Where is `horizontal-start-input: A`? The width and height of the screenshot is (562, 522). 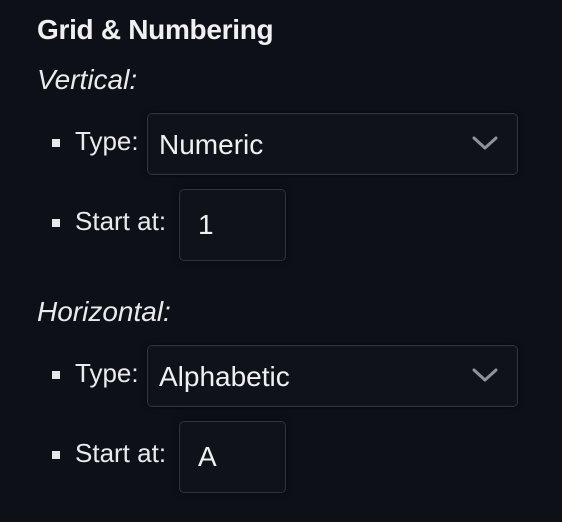 horizontal-start-input: A is located at coordinates (232, 457).